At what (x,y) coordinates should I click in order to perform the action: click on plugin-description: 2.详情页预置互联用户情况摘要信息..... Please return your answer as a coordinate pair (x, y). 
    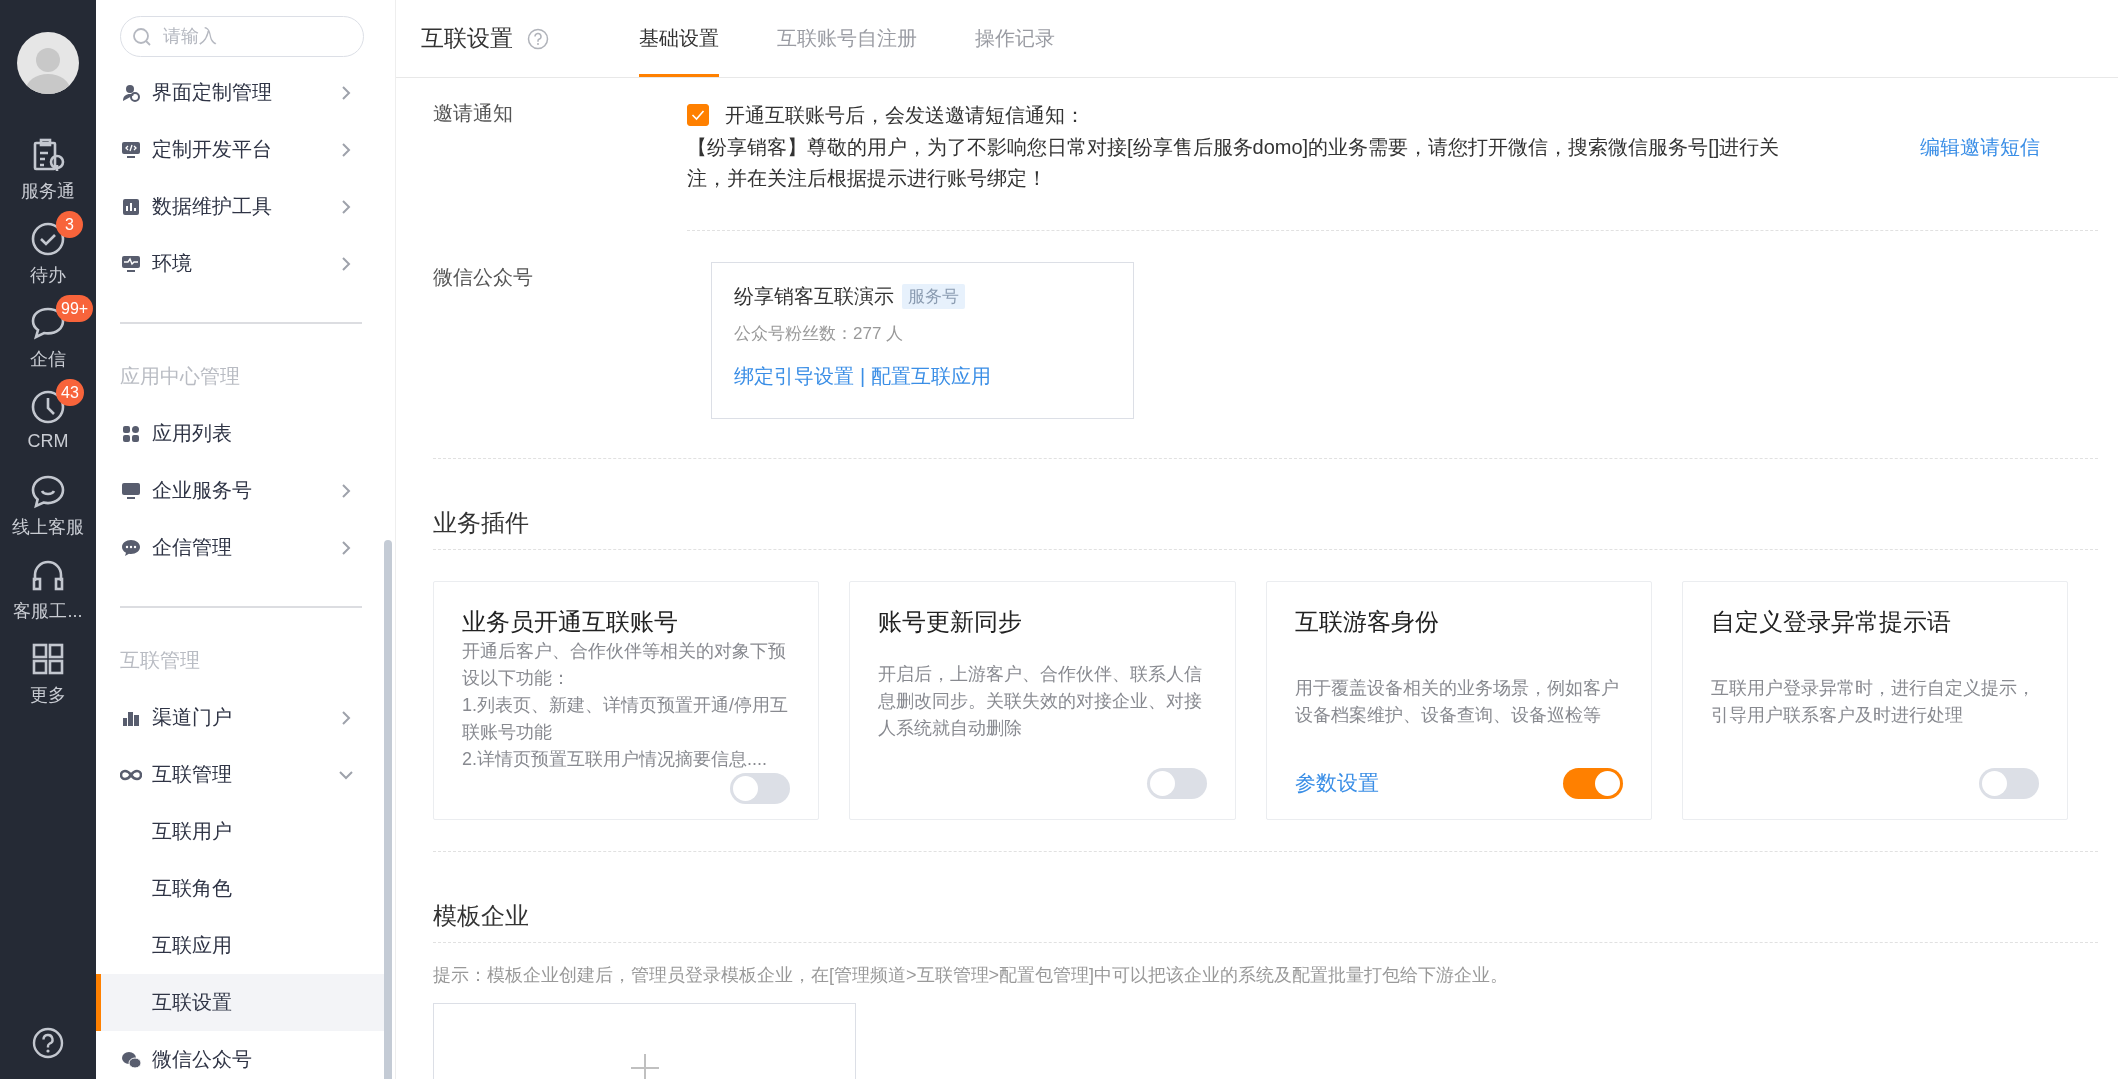
    Looking at the image, I should click on (615, 759).